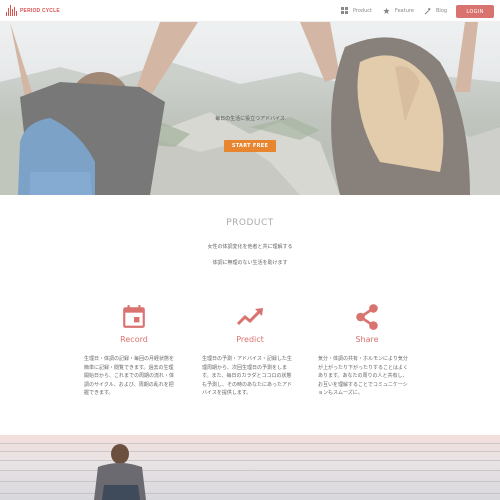  I want to click on feature-predict: Predict, so click(250, 323).